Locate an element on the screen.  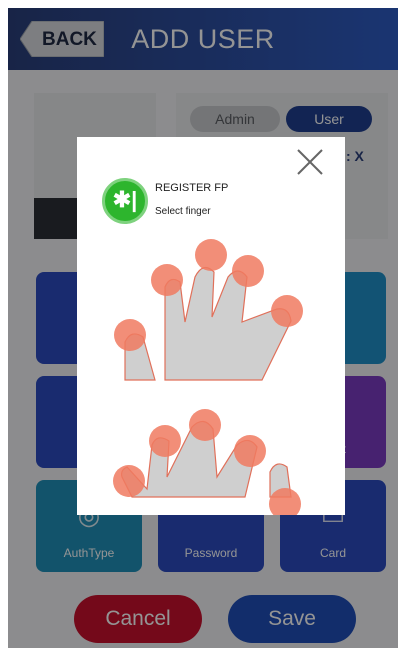
finger-left-little is located at coordinates (287, 311).